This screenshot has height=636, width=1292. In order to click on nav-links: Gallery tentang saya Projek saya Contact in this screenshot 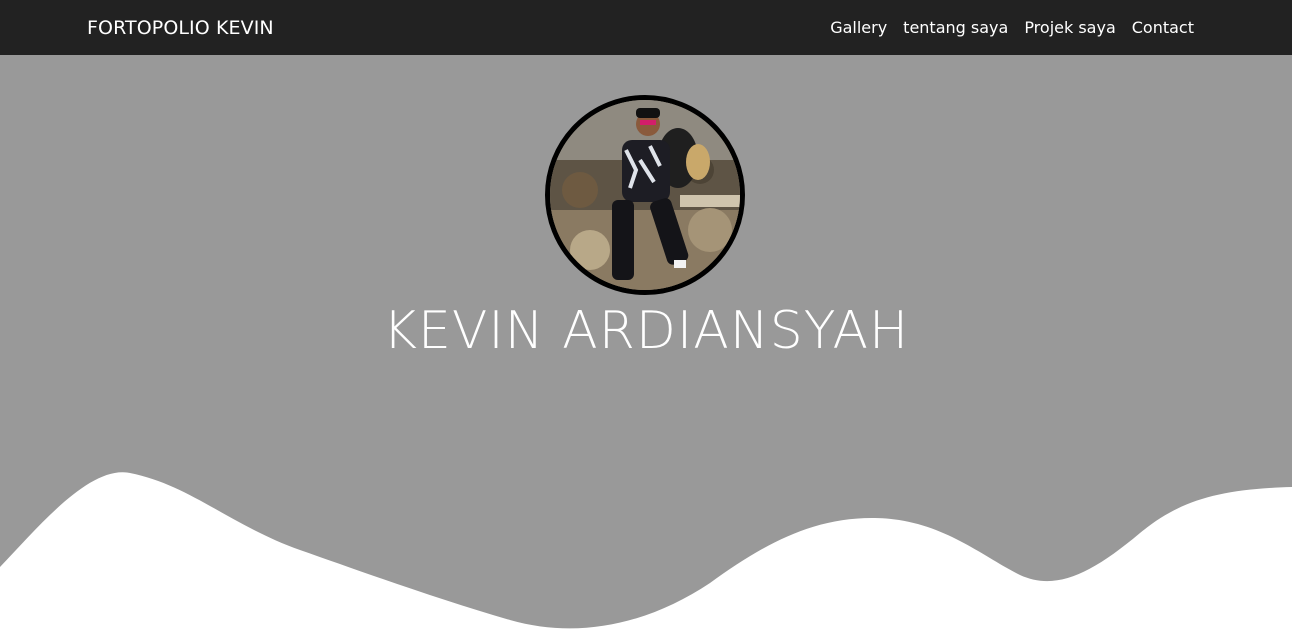, I will do `click(1012, 27)`.